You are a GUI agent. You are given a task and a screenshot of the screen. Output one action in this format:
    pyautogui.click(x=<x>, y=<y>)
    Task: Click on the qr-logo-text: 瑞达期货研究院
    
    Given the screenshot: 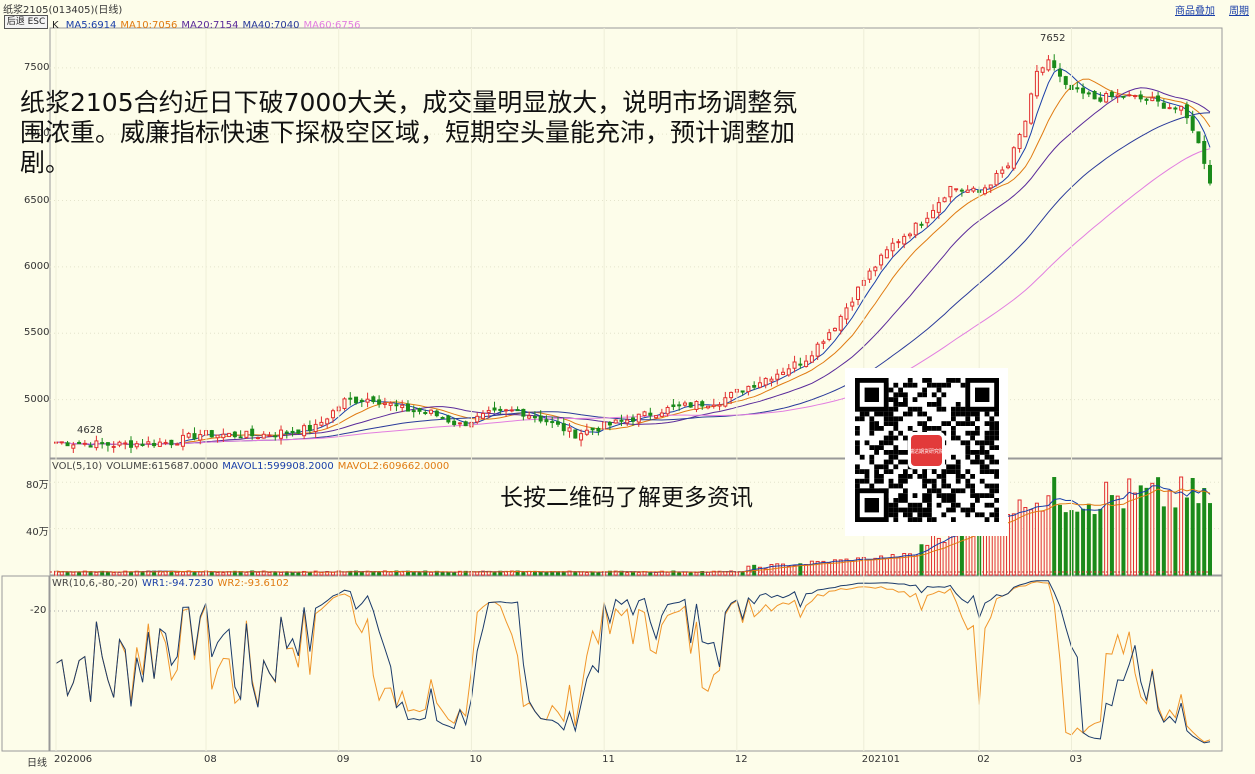 What is the action you would take?
    pyautogui.click(x=926, y=451)
    